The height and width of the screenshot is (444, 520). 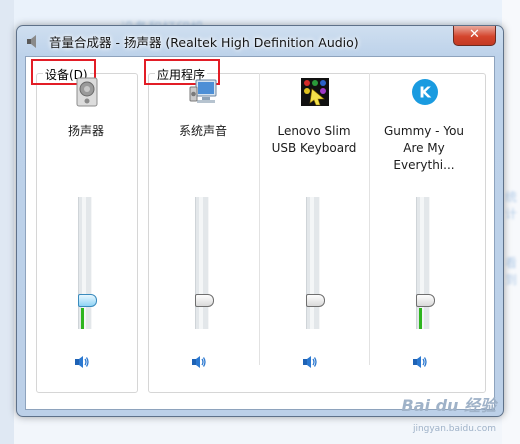 I want to click on kugou-k-icon: K, so click(x=425, y=92).